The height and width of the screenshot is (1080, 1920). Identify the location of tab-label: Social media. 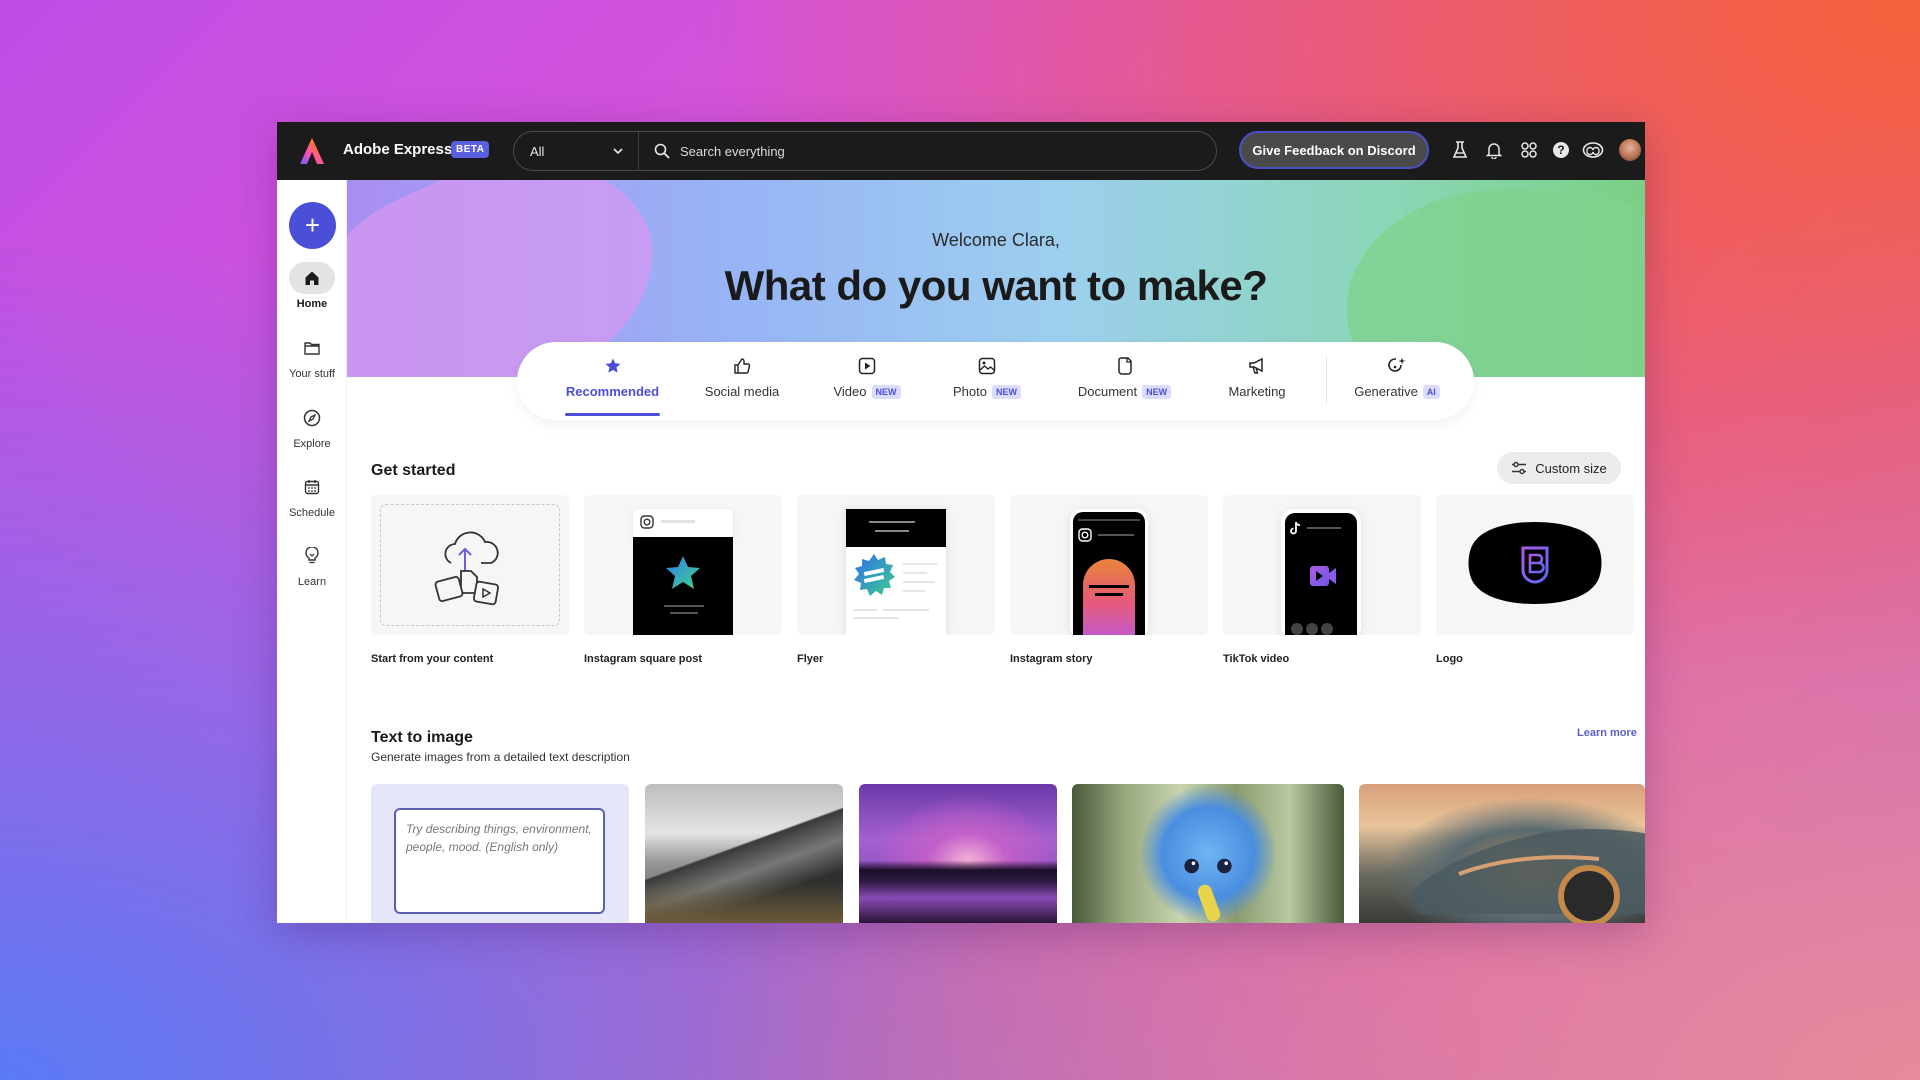
(742, 391).